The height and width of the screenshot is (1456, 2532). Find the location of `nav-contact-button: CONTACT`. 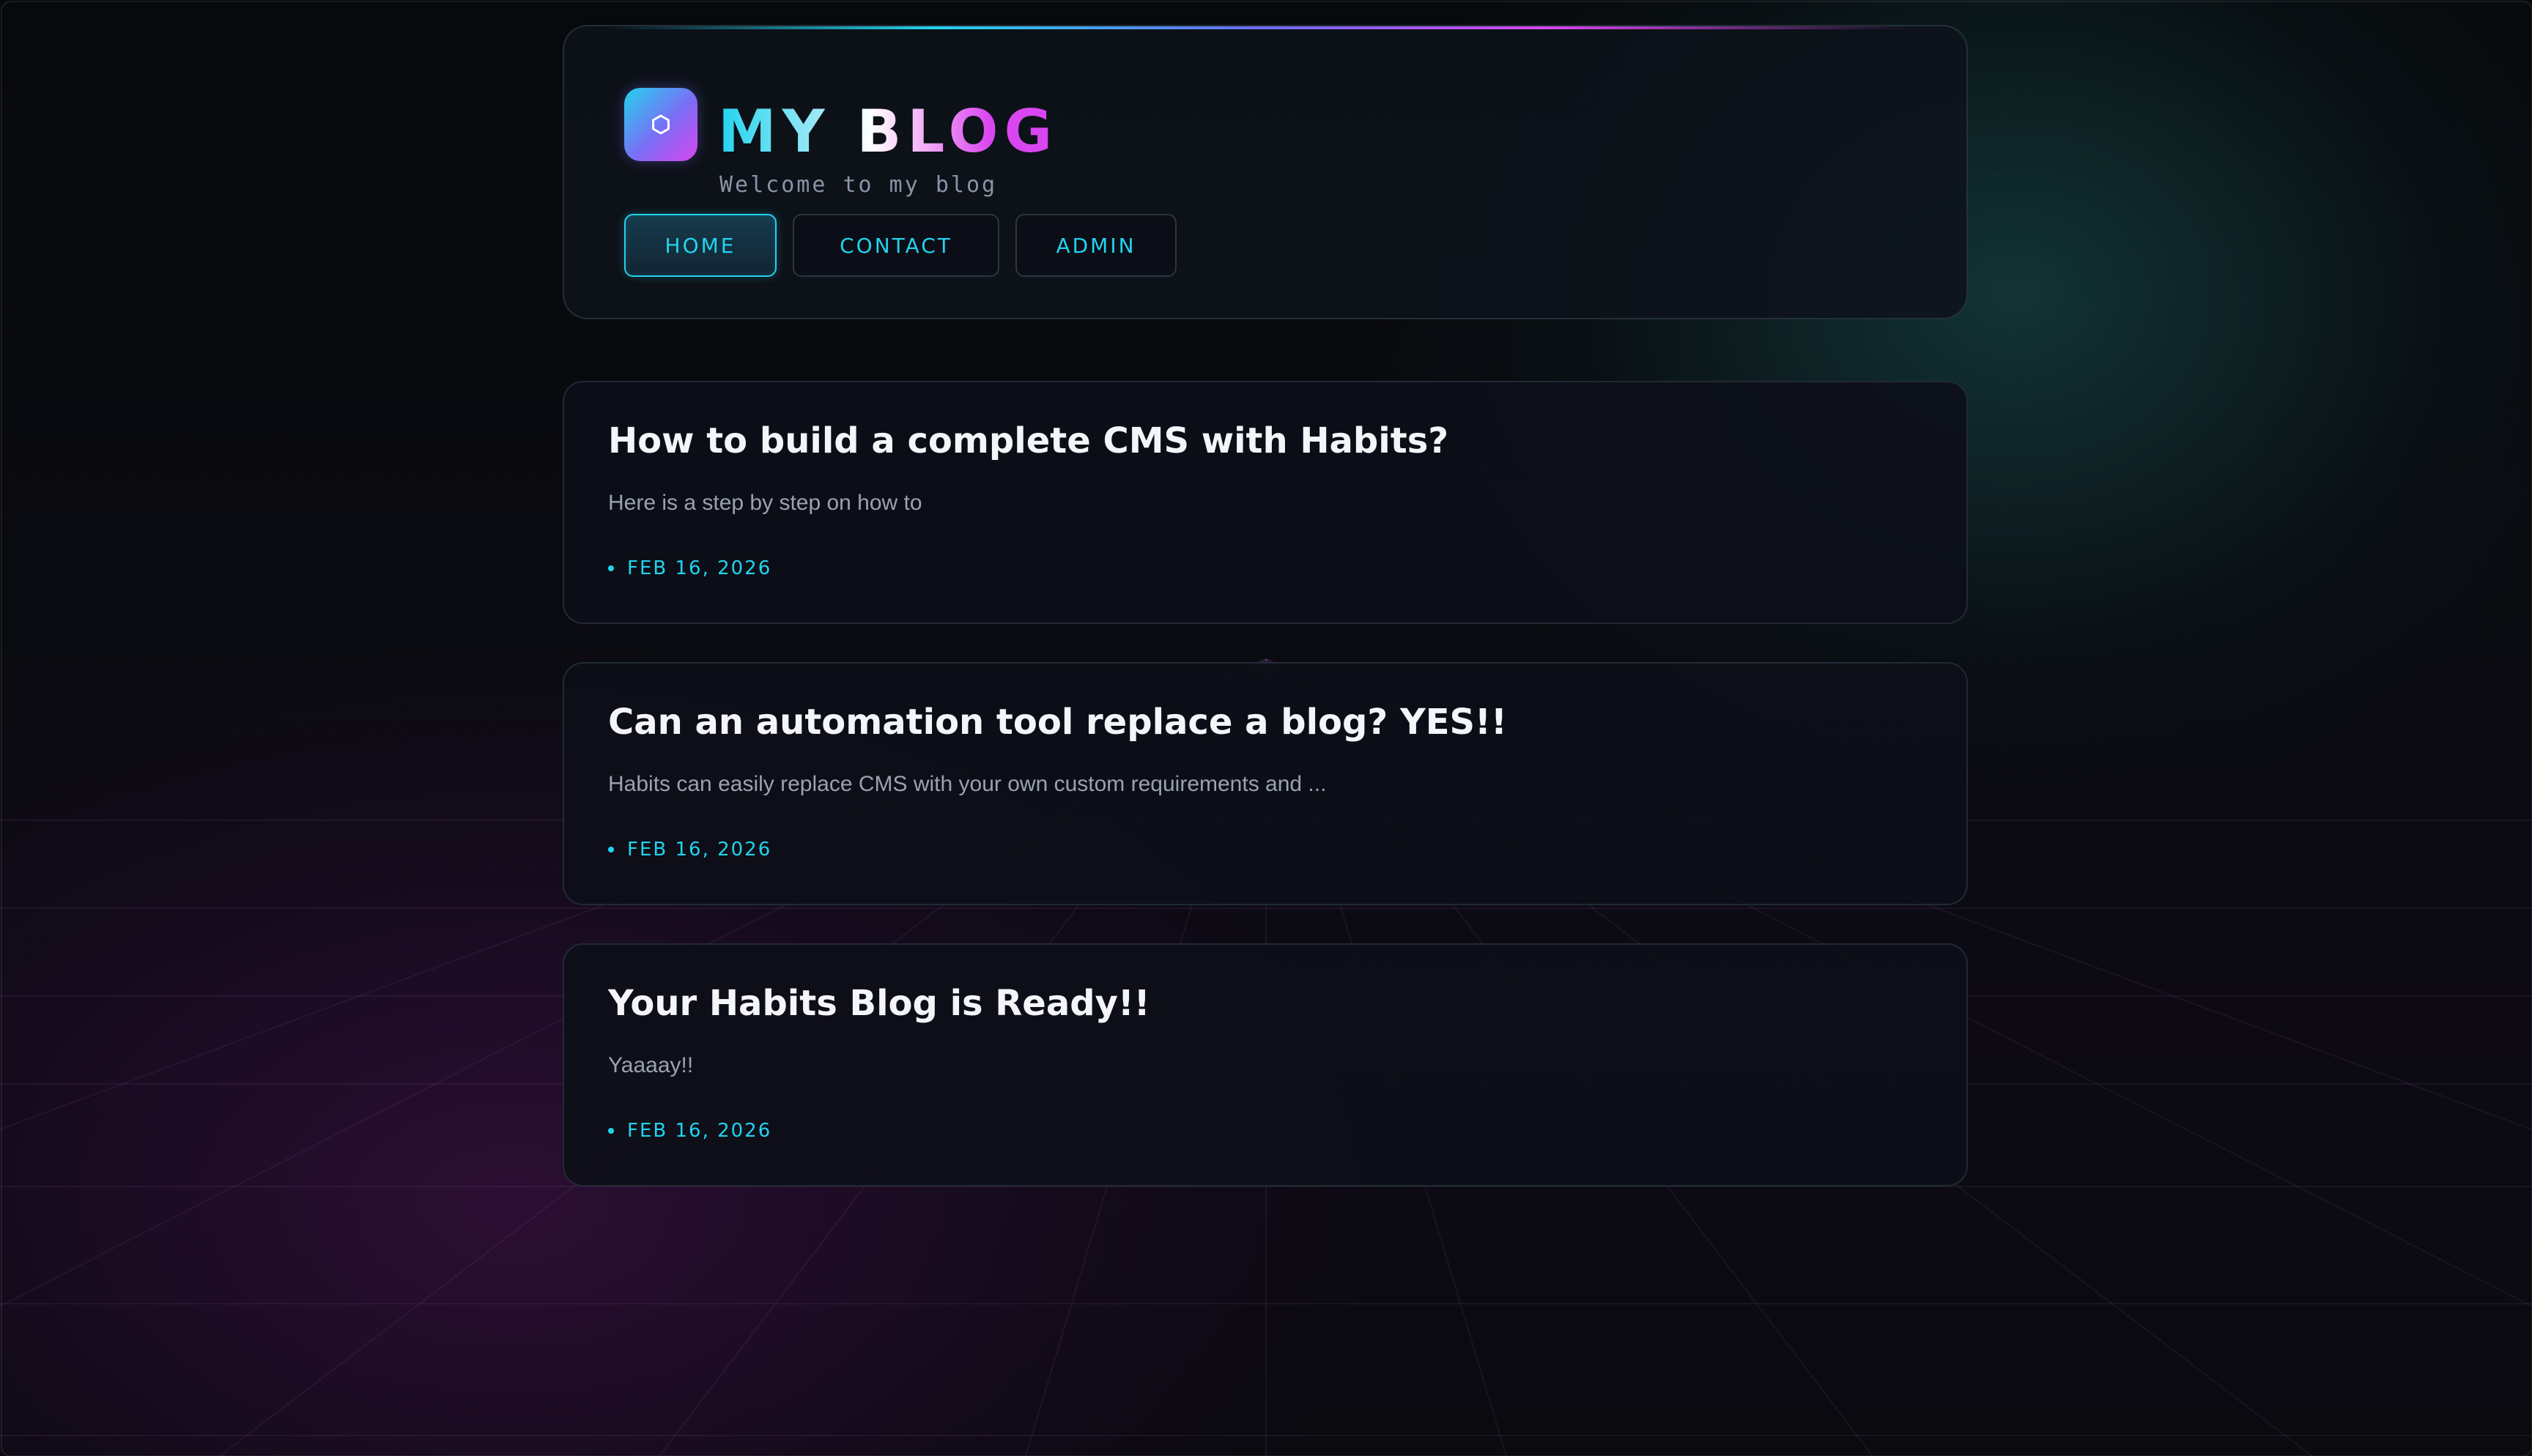

nav-contact-button: CONTACT is located at coordinates (896, 246).